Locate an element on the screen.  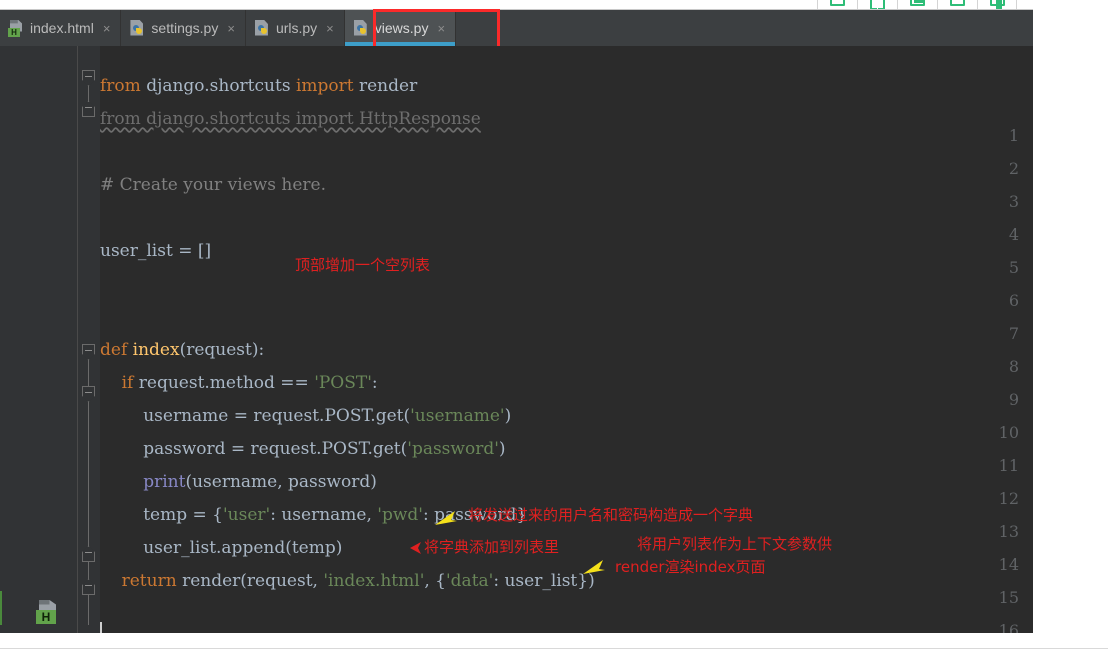
toolbar-button-group is located at coordinates (917, 4).